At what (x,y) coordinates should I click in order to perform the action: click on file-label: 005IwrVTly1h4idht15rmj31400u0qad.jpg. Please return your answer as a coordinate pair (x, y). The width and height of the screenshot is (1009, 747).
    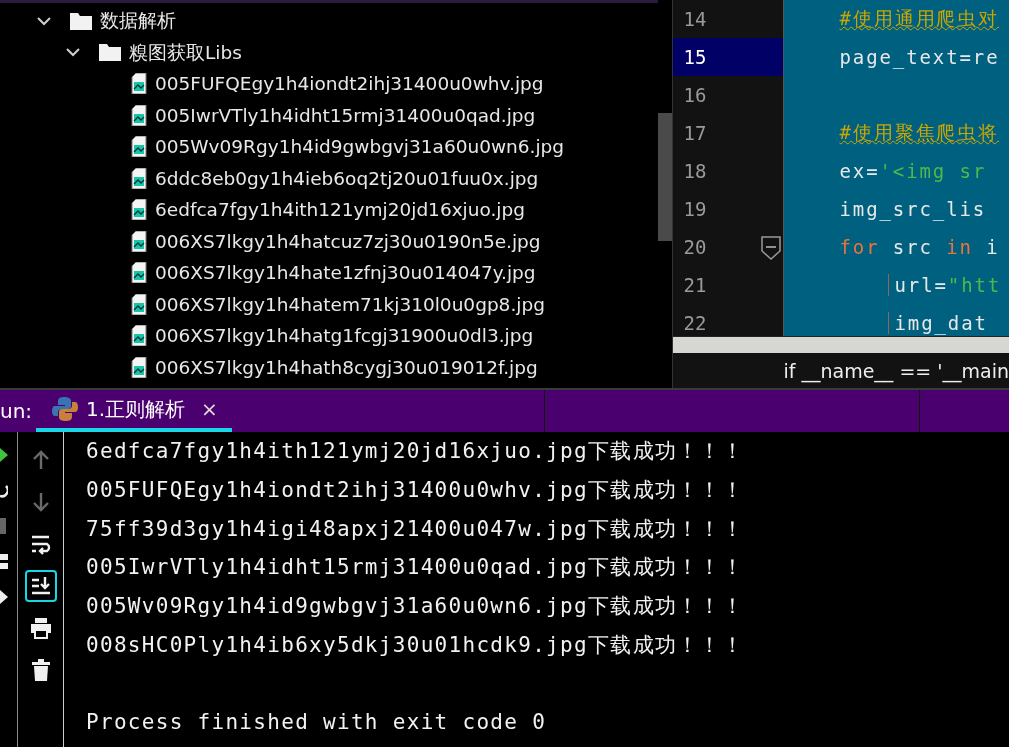
    Looking at the image, I should click on (345, 115).